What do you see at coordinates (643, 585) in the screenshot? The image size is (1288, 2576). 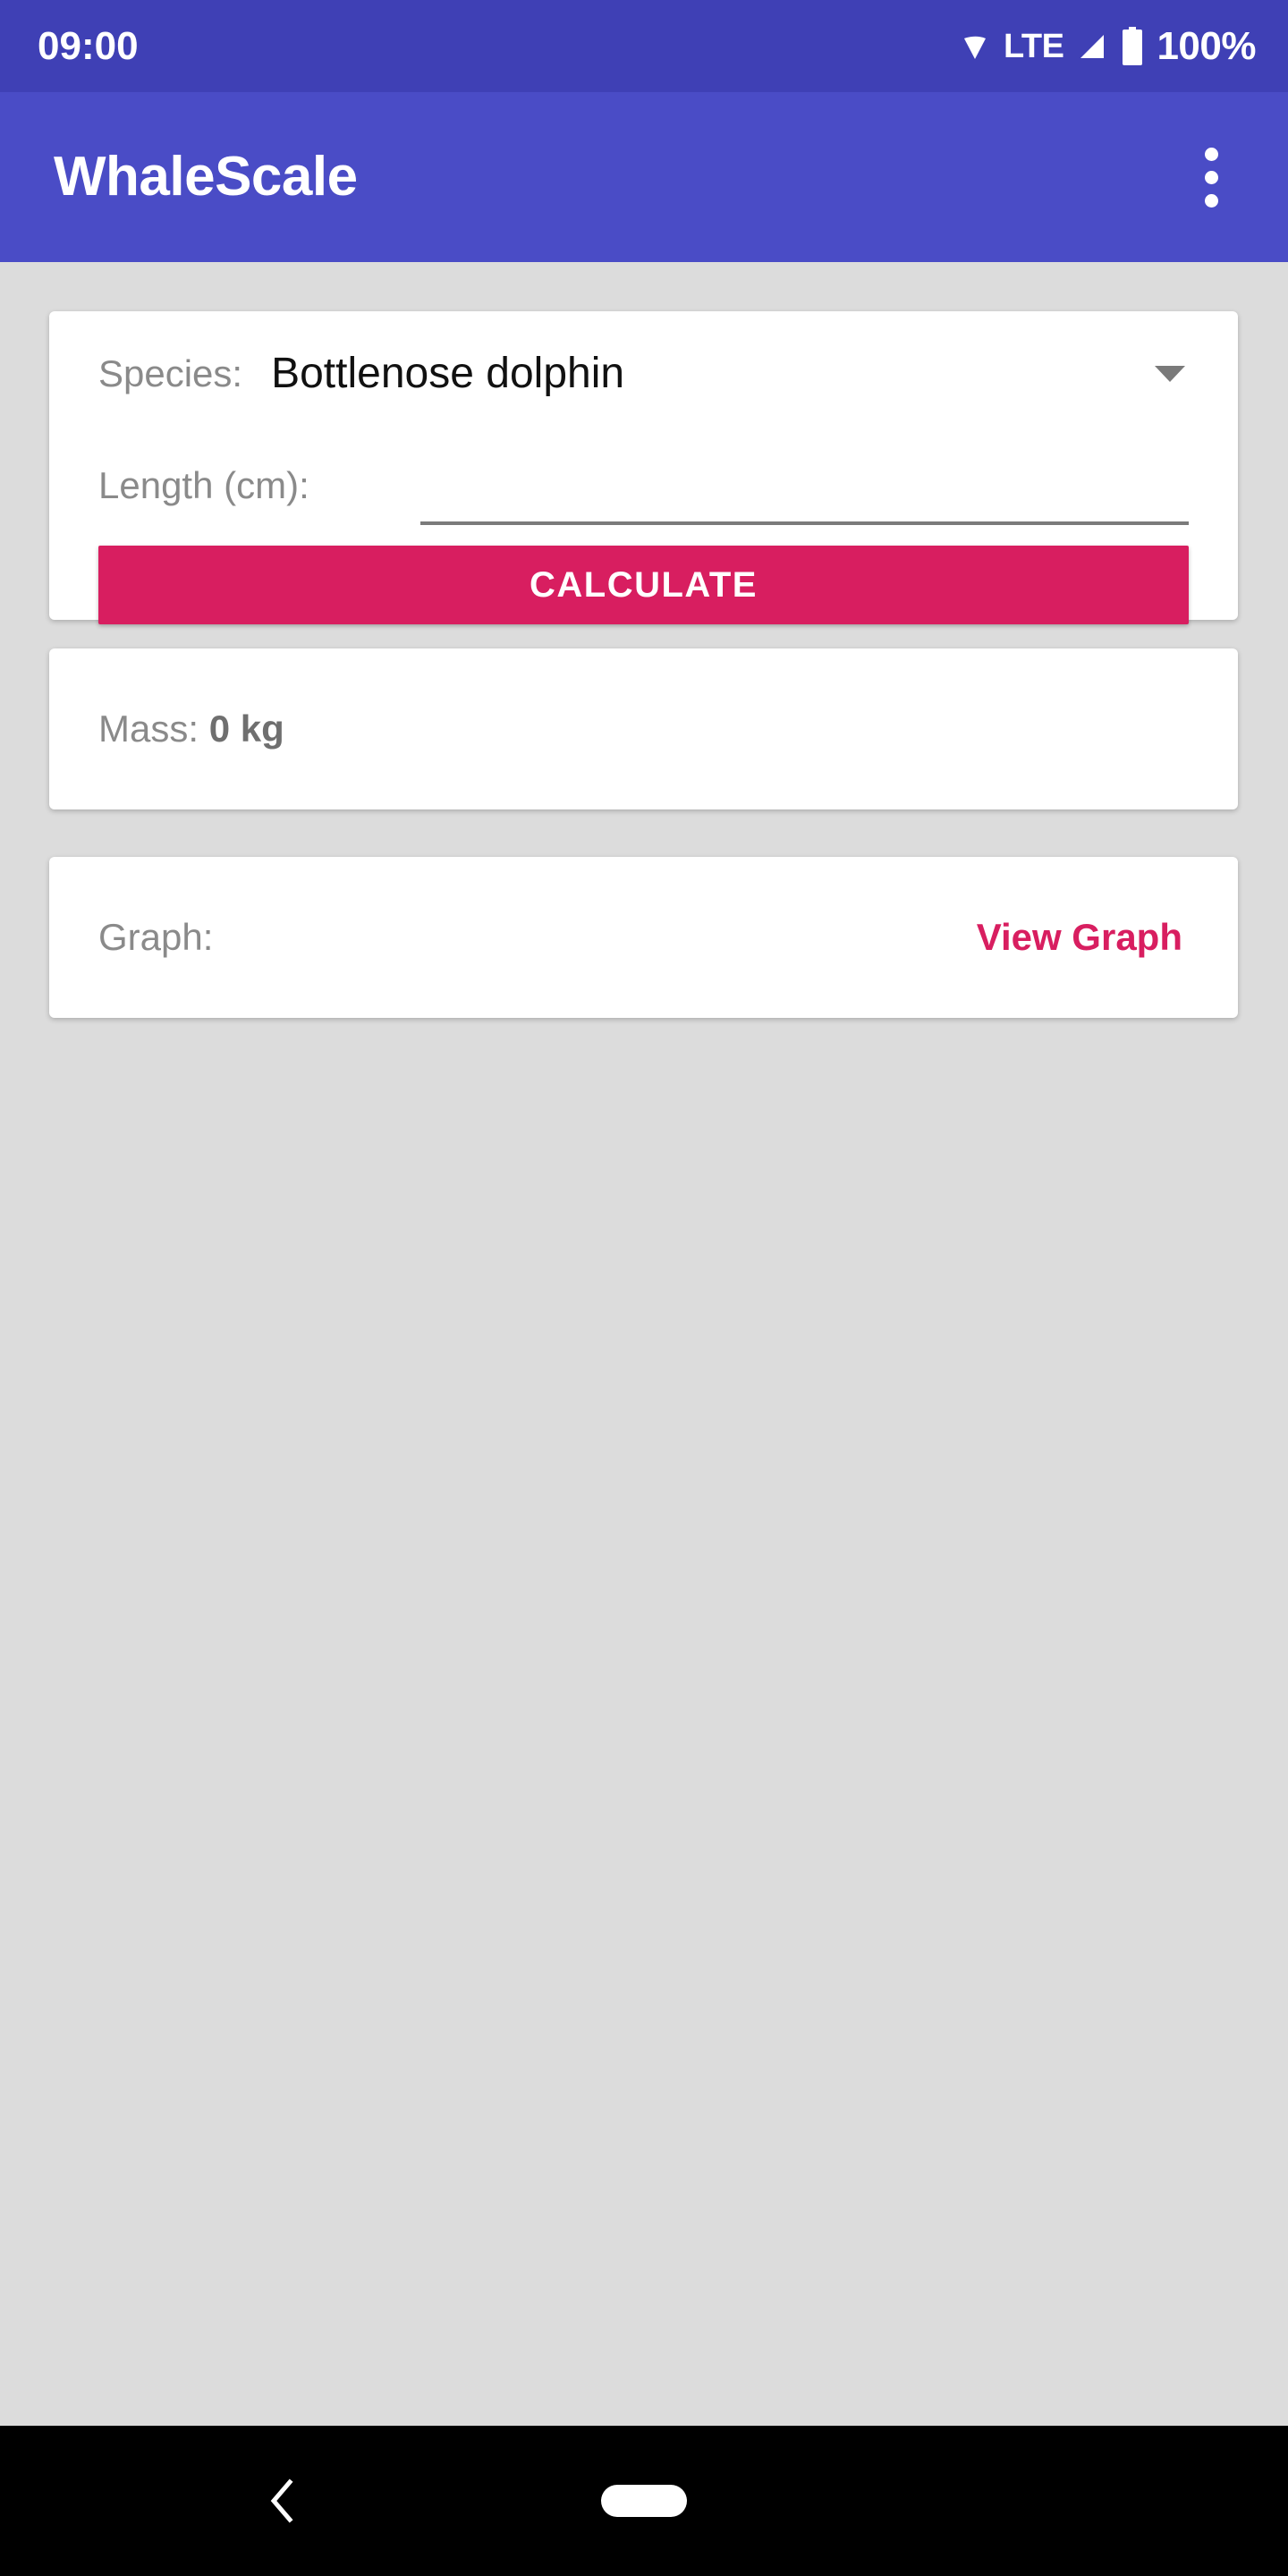 I see `calculate-button: CALCULATE` at bounding box center [643, 585].